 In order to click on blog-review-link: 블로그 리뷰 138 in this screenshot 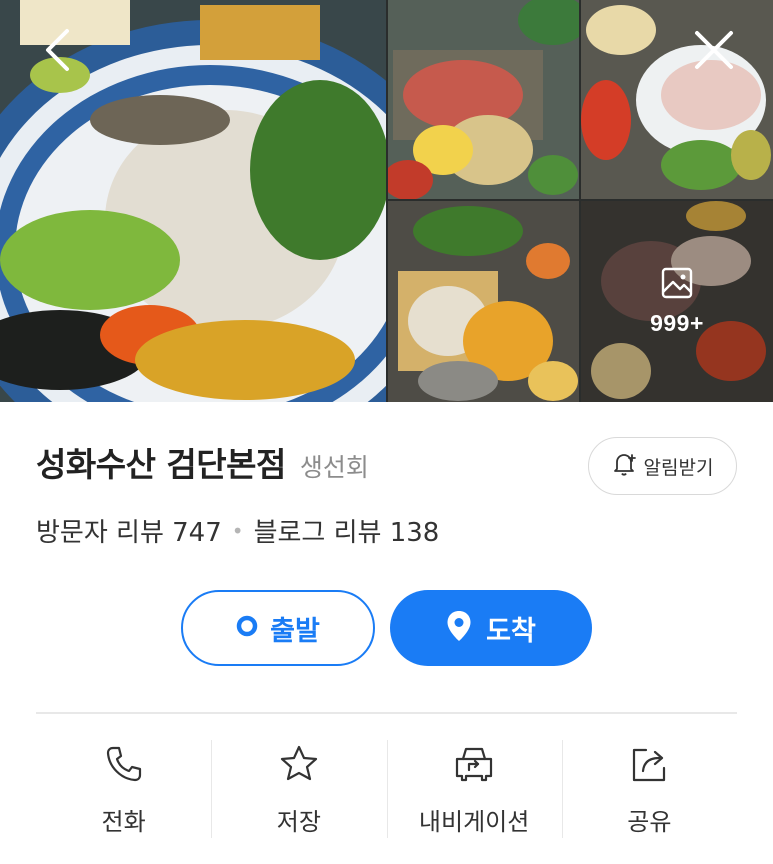, I will do `click(347, 530)`.